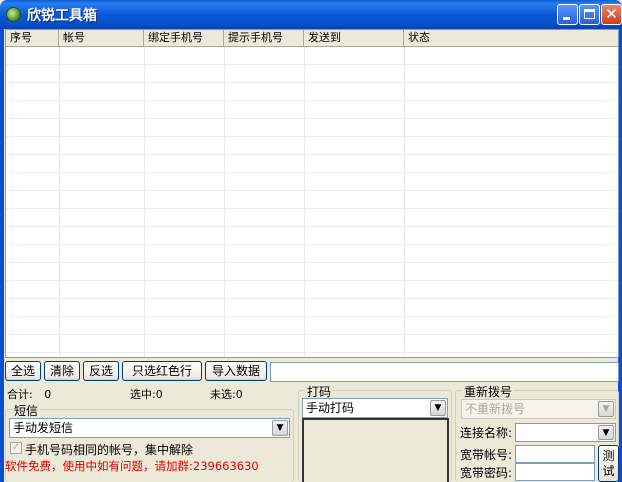 This screenshot has width=622, height=482. I want to click on column-header-account: 帐号, so click(101, 38).